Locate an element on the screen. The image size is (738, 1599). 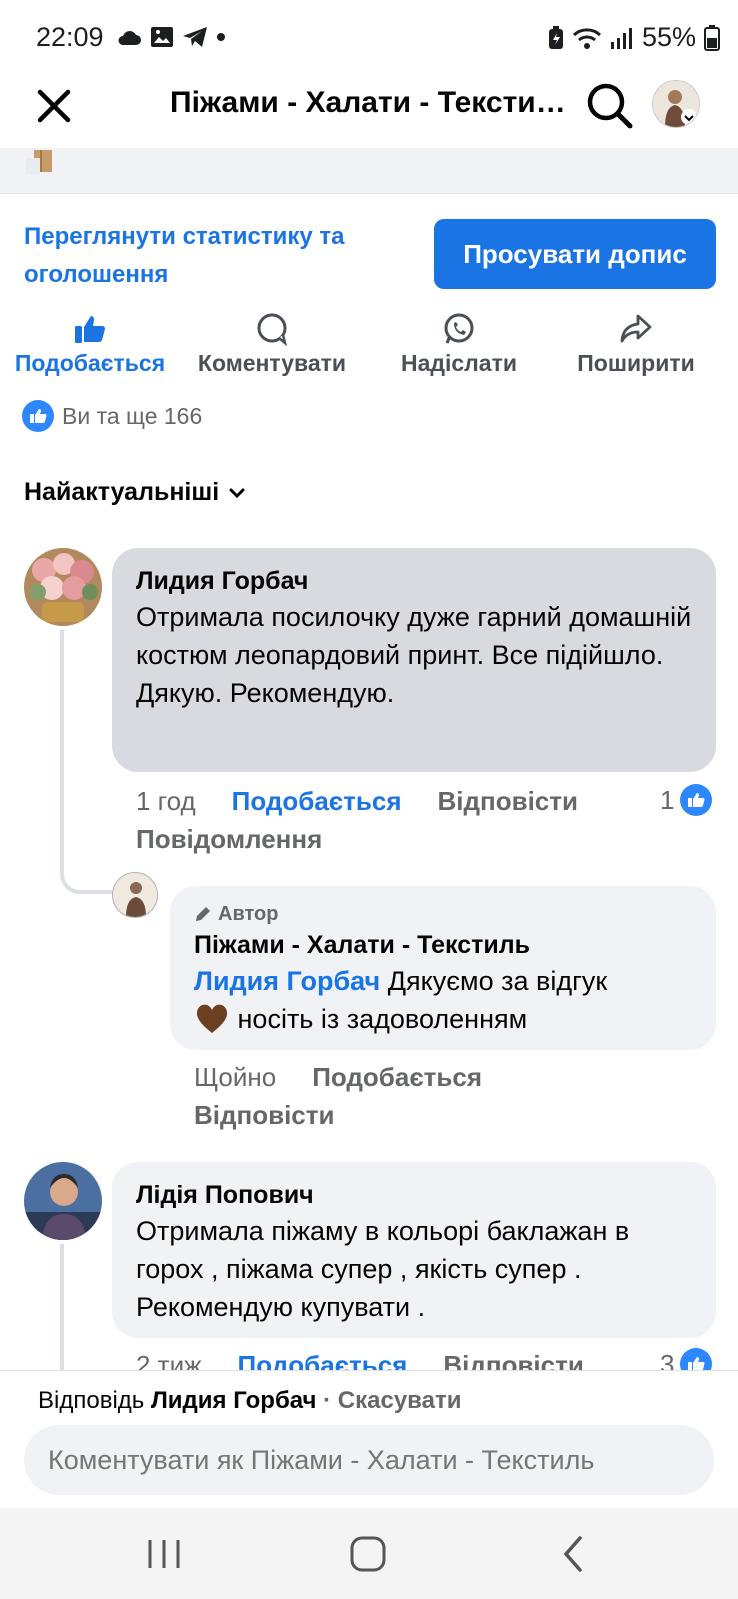
reaction-summary: Ви та ще 166 is located at coordinates (112, 416).